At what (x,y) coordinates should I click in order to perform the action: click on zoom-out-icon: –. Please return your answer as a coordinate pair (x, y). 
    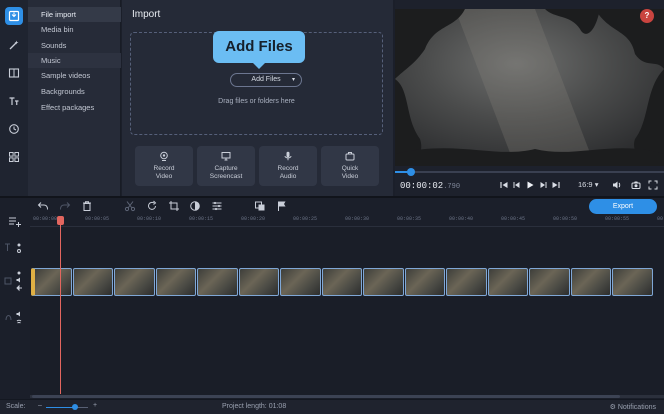
    Looking at the image, I should click on (40, 405).